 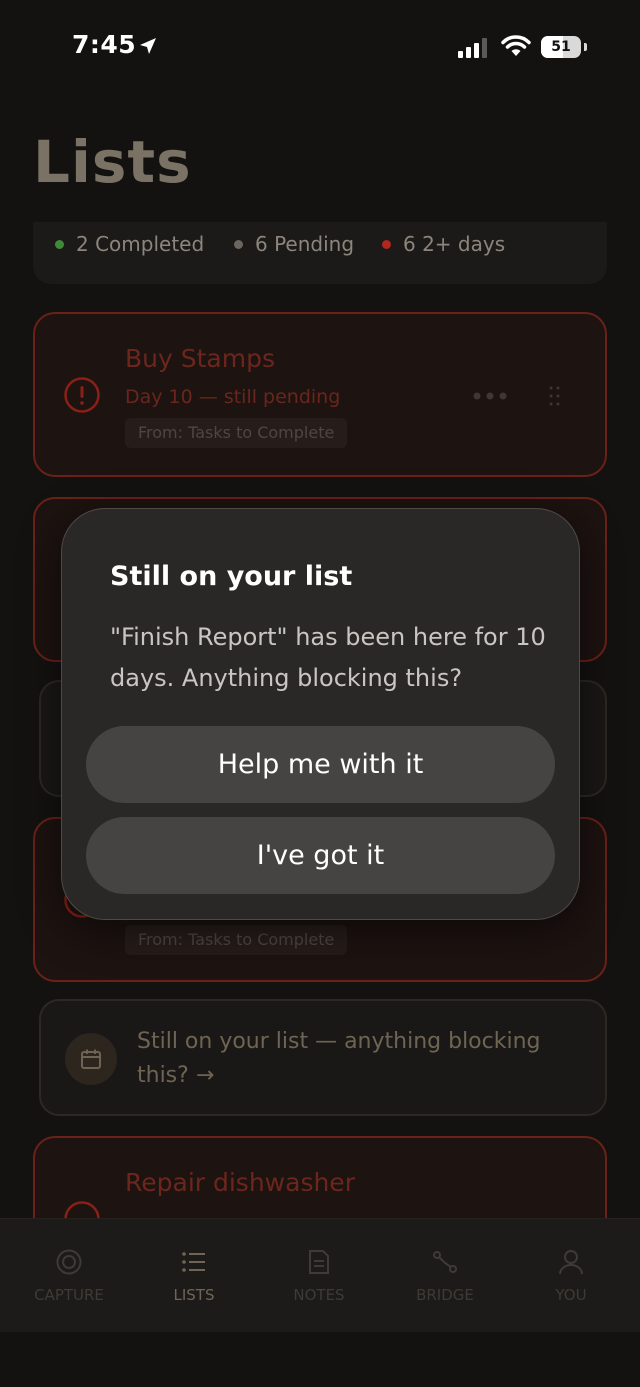 I want to click on tab-label: LISTS, so click(x=194, y=1295).